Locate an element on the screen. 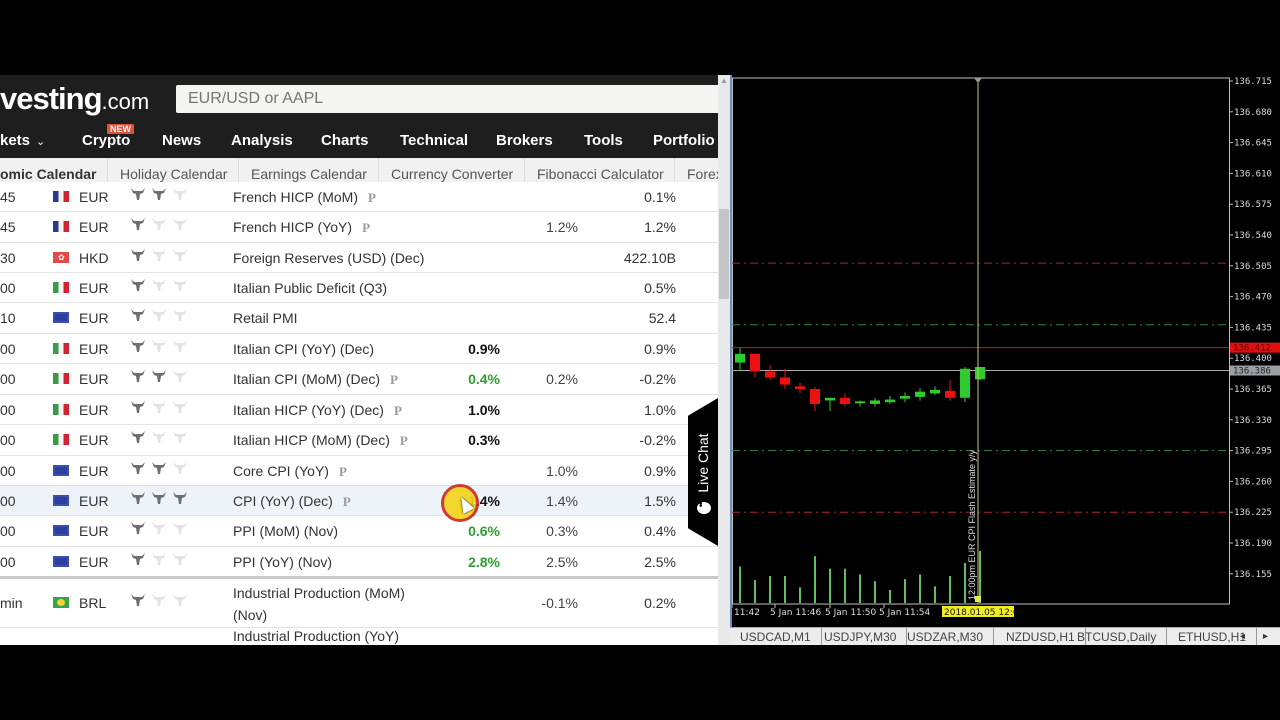 The image size is (1280, 720). event-label: Italian HICP (MoM) (Dec) is located at coordinates (311, 440).